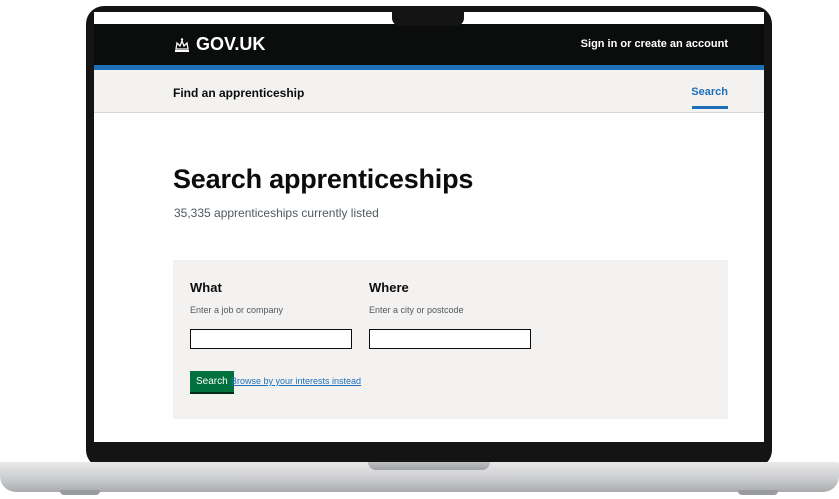  What do you see at coordinates (212, 381) in the screenshot?
I see `search-button: Search` at bounding box center [212, 381].